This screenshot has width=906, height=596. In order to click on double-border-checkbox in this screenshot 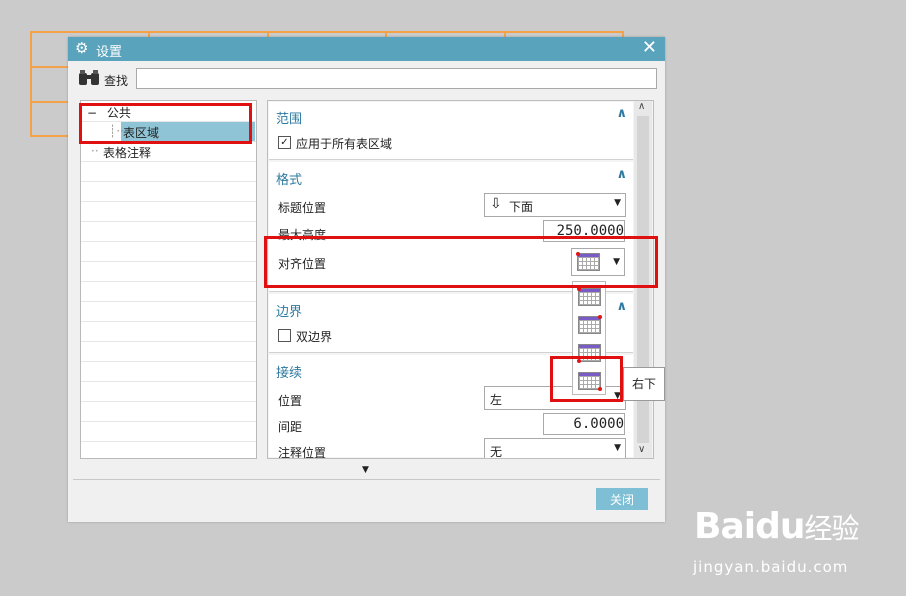, I will do `click(284, 335)`.